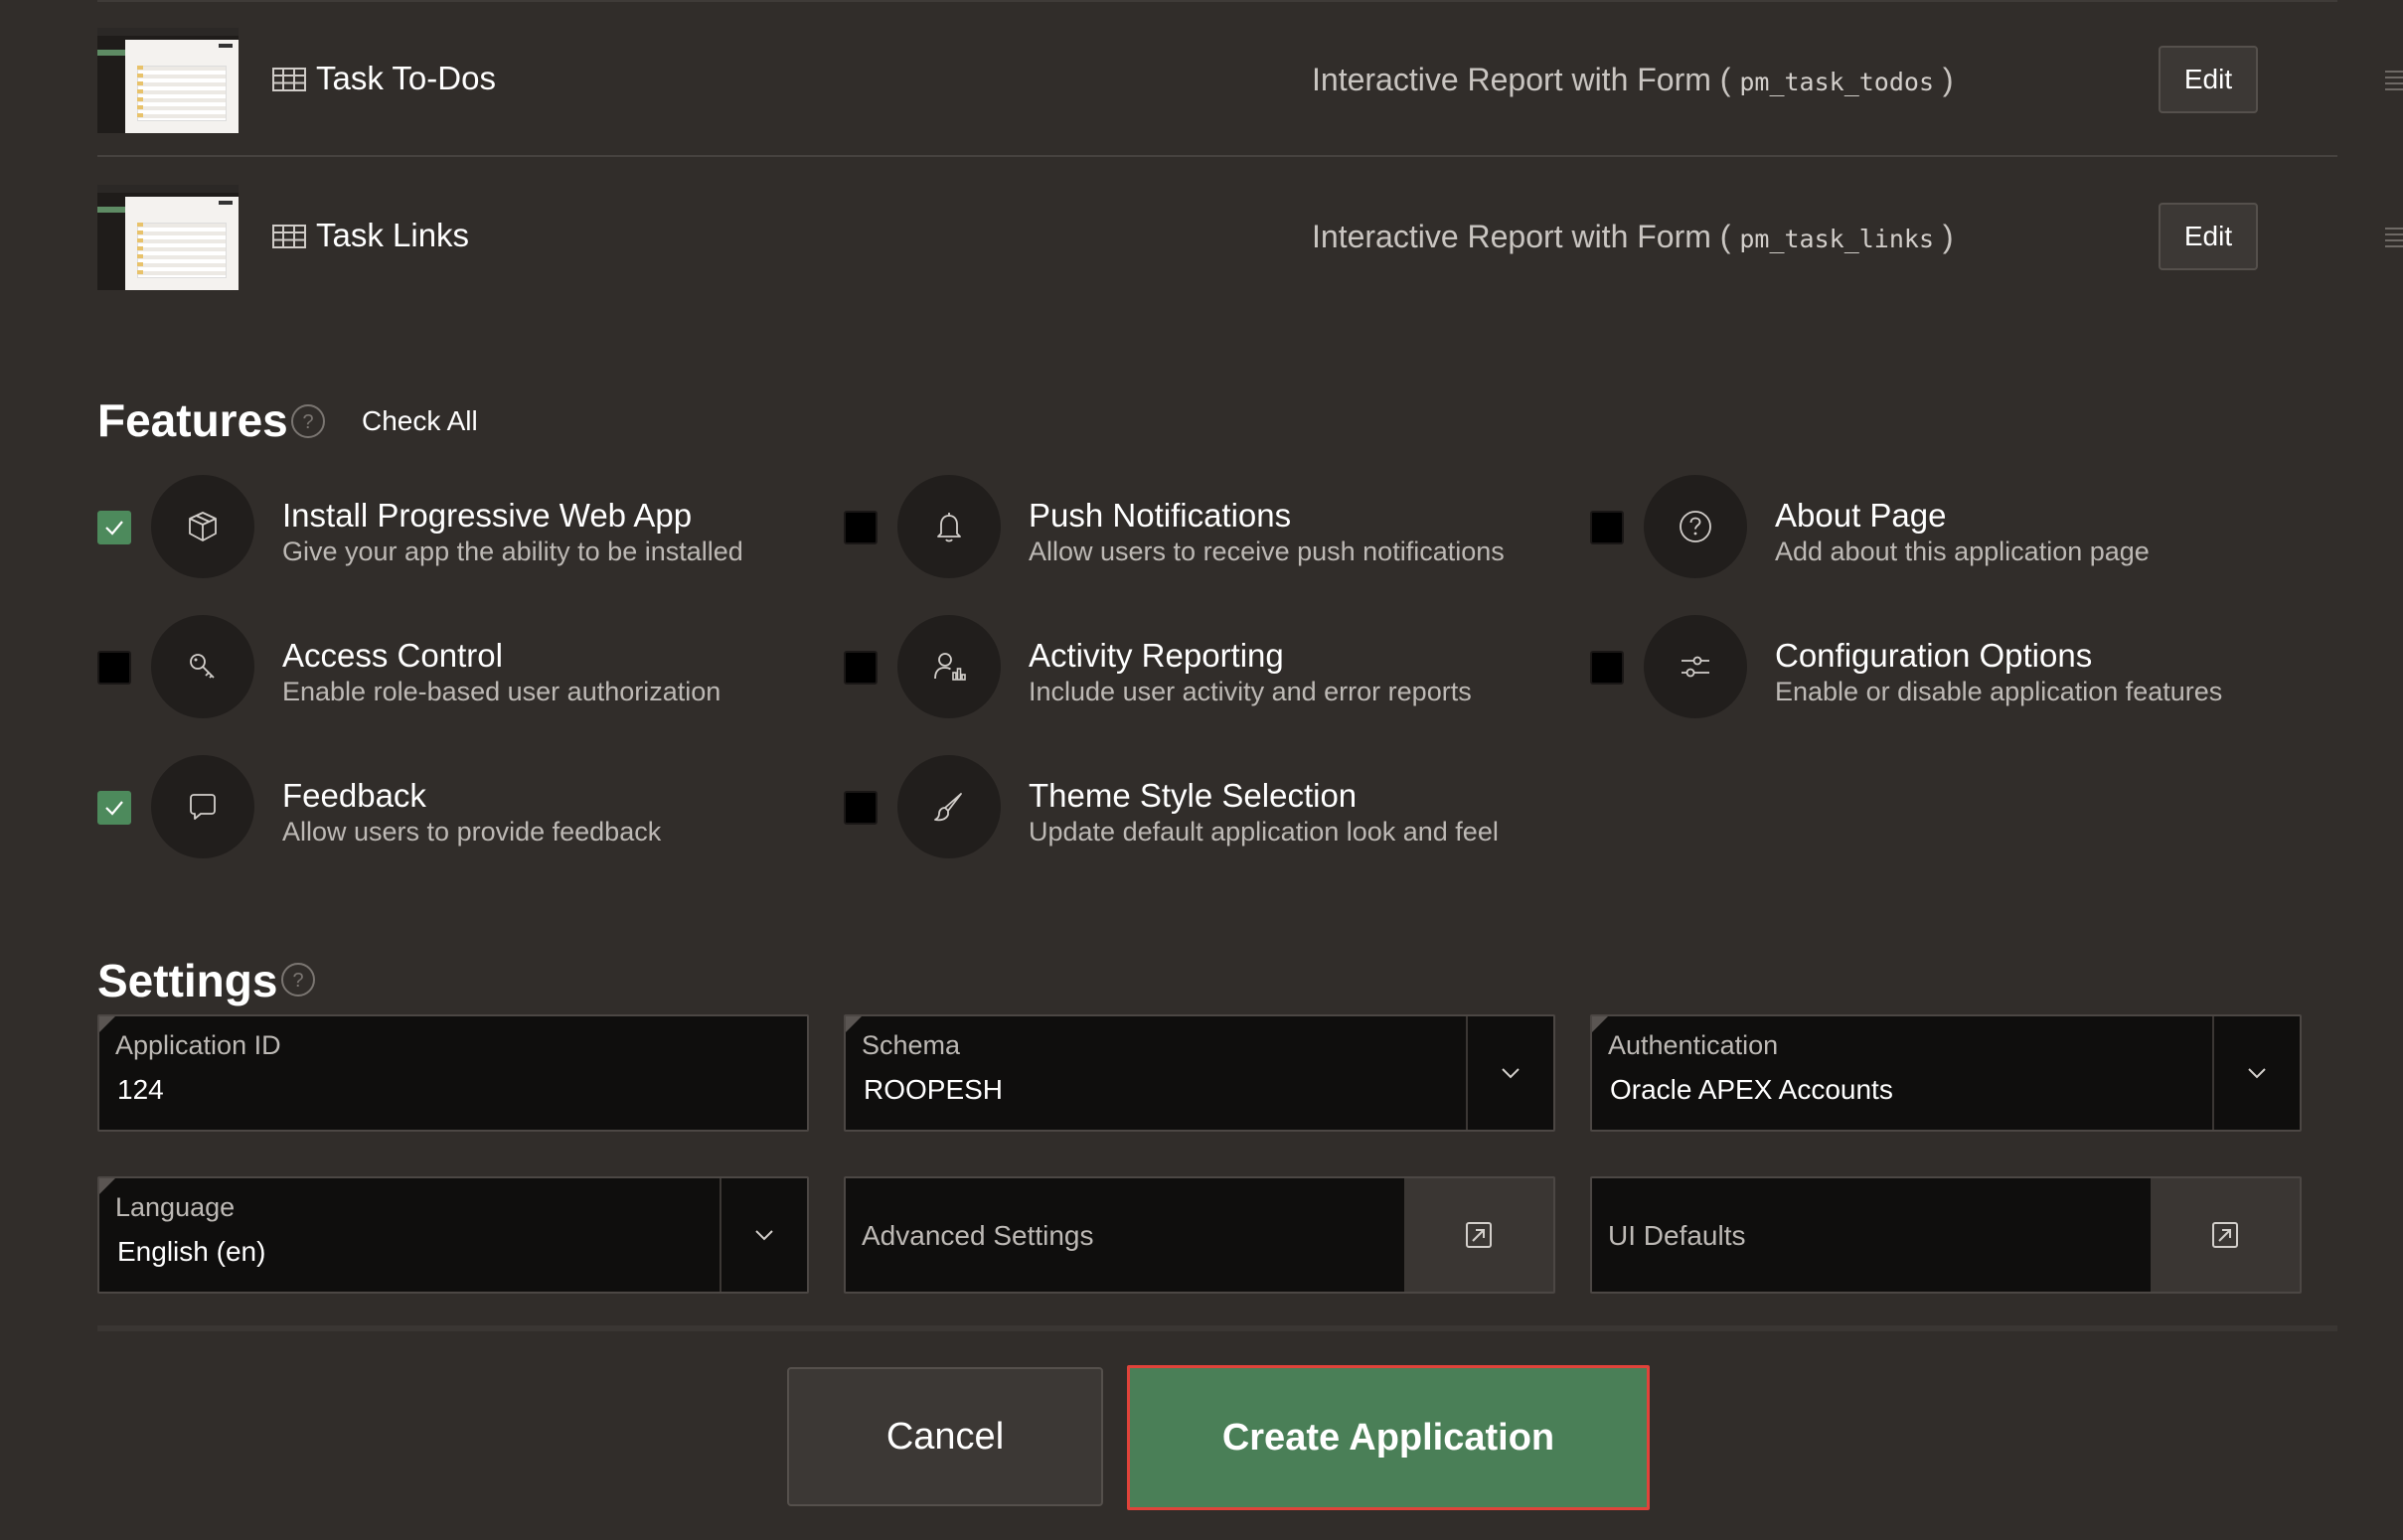 This screenshot has width=2403, height=1540. Describe the element at coordinates (202, 806) in the screenshot. I see `speech-bubble-icon` at that location.